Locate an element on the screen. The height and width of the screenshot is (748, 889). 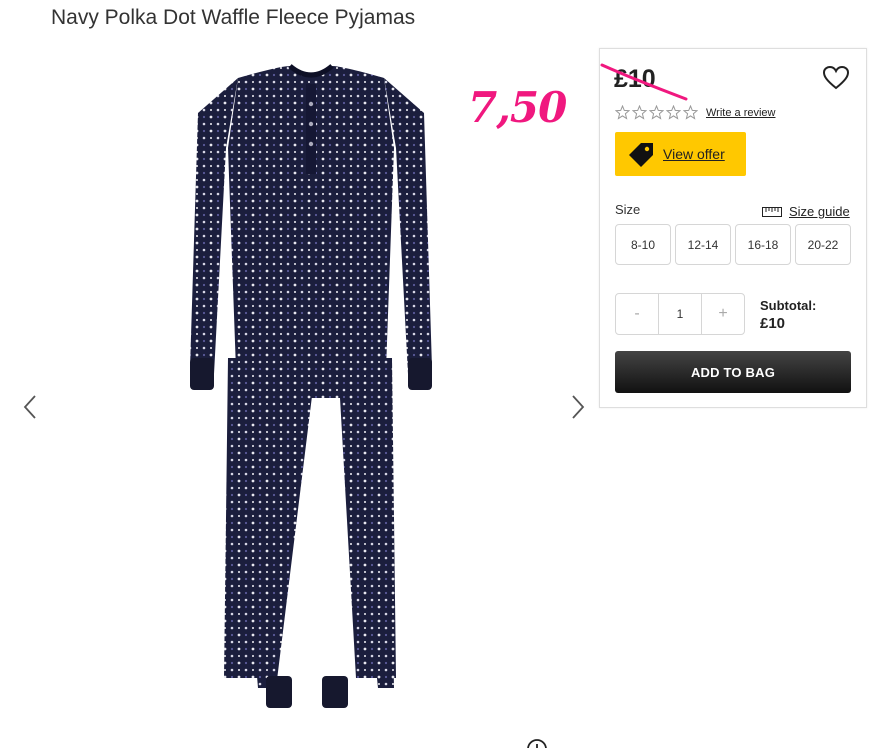
old-price: £10 is located at coordinates (635, 79).